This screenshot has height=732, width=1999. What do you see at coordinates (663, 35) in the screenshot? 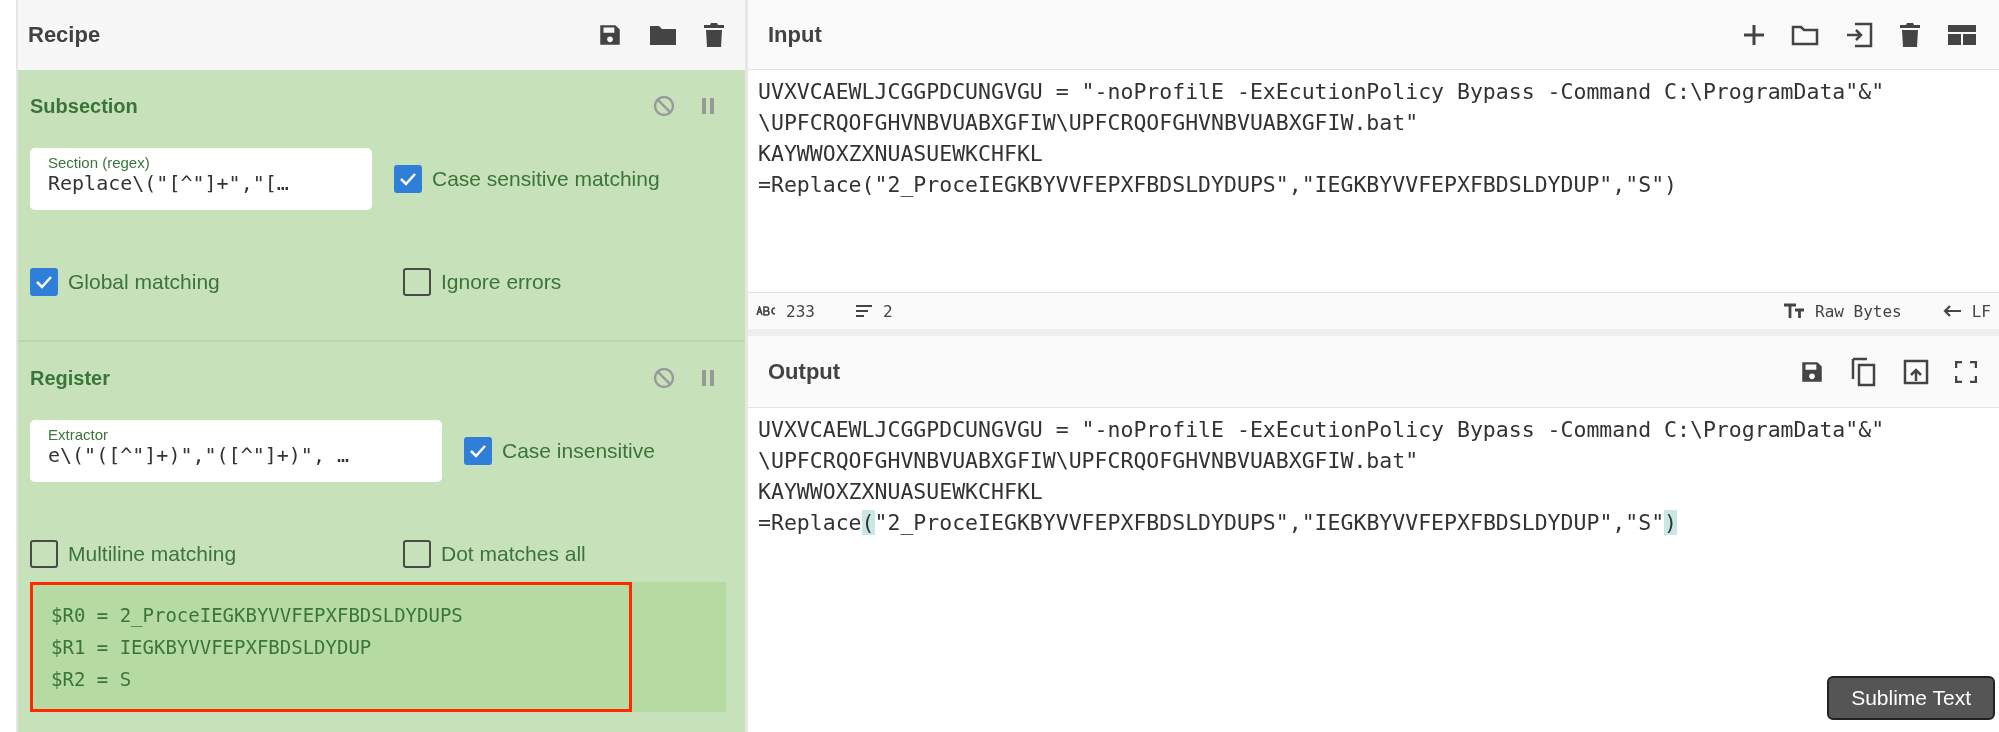
I see `folder-icon` at bounding box center [663, 35].